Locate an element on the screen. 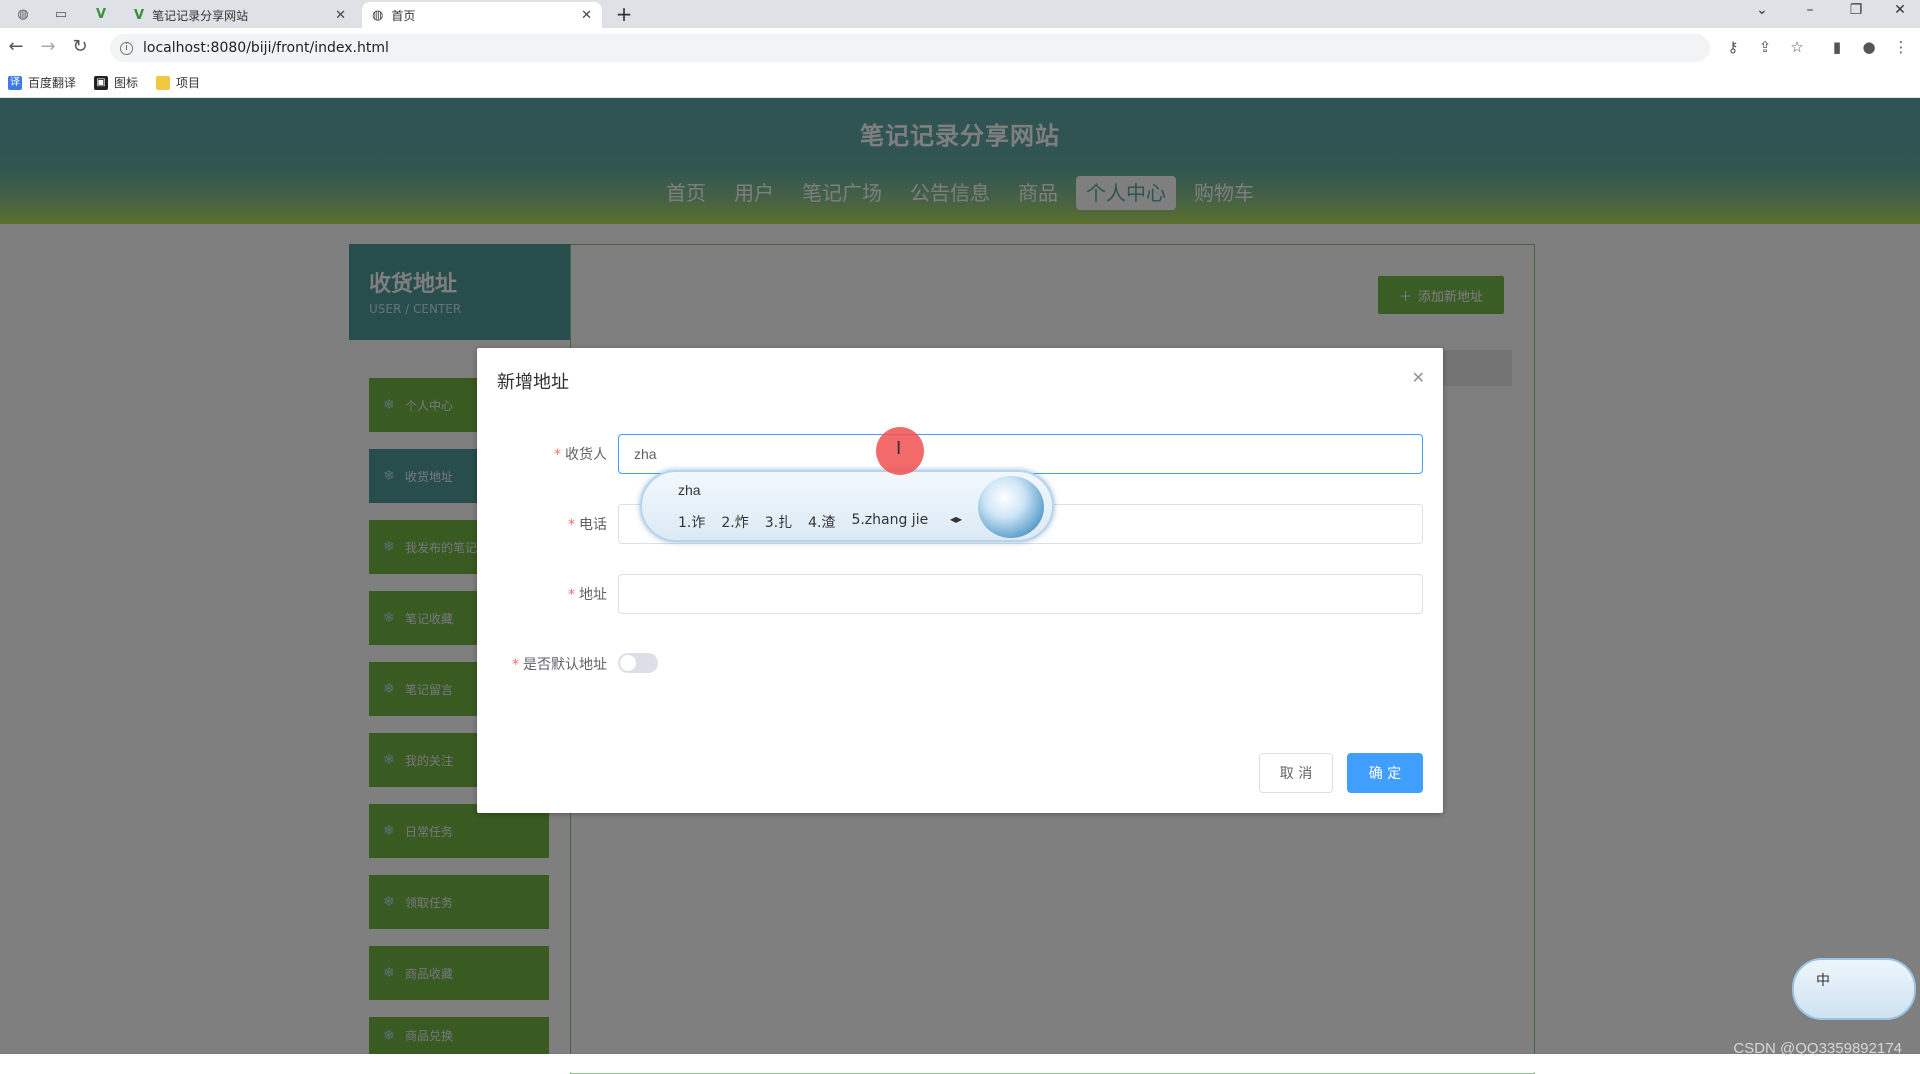  cancel-button: 取 消 is located at coordinates (1296, 773).